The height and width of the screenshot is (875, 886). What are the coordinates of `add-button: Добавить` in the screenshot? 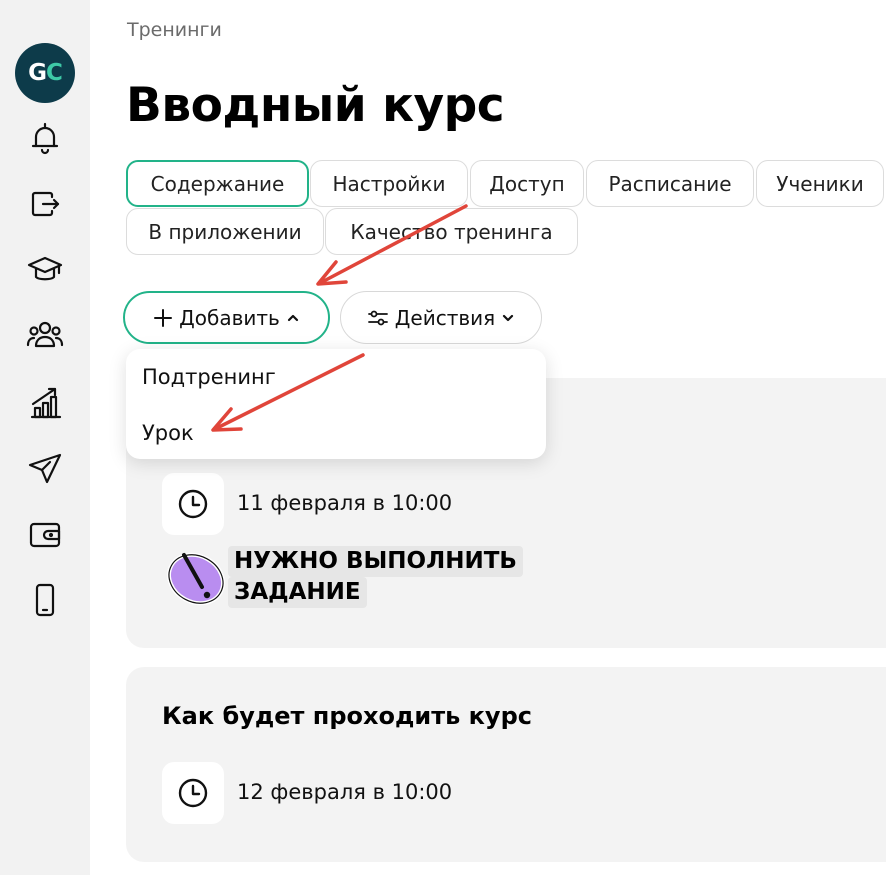 It's located at (226, 317).